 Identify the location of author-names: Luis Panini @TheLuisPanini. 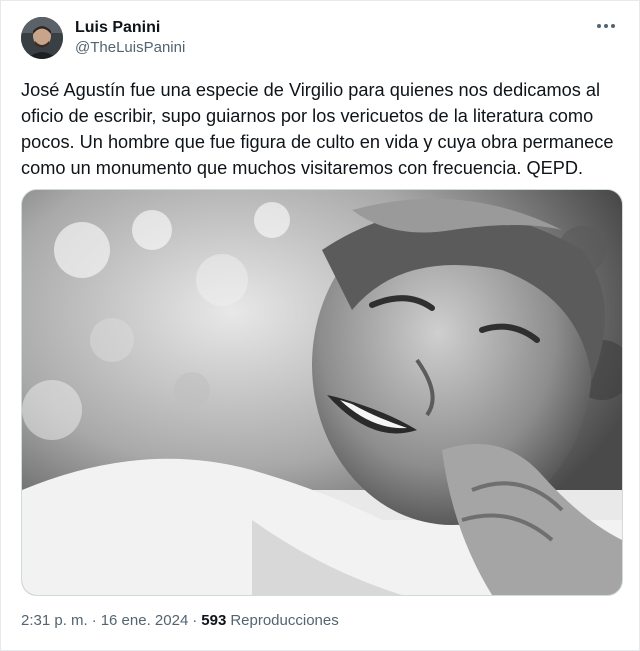
(130, 38).